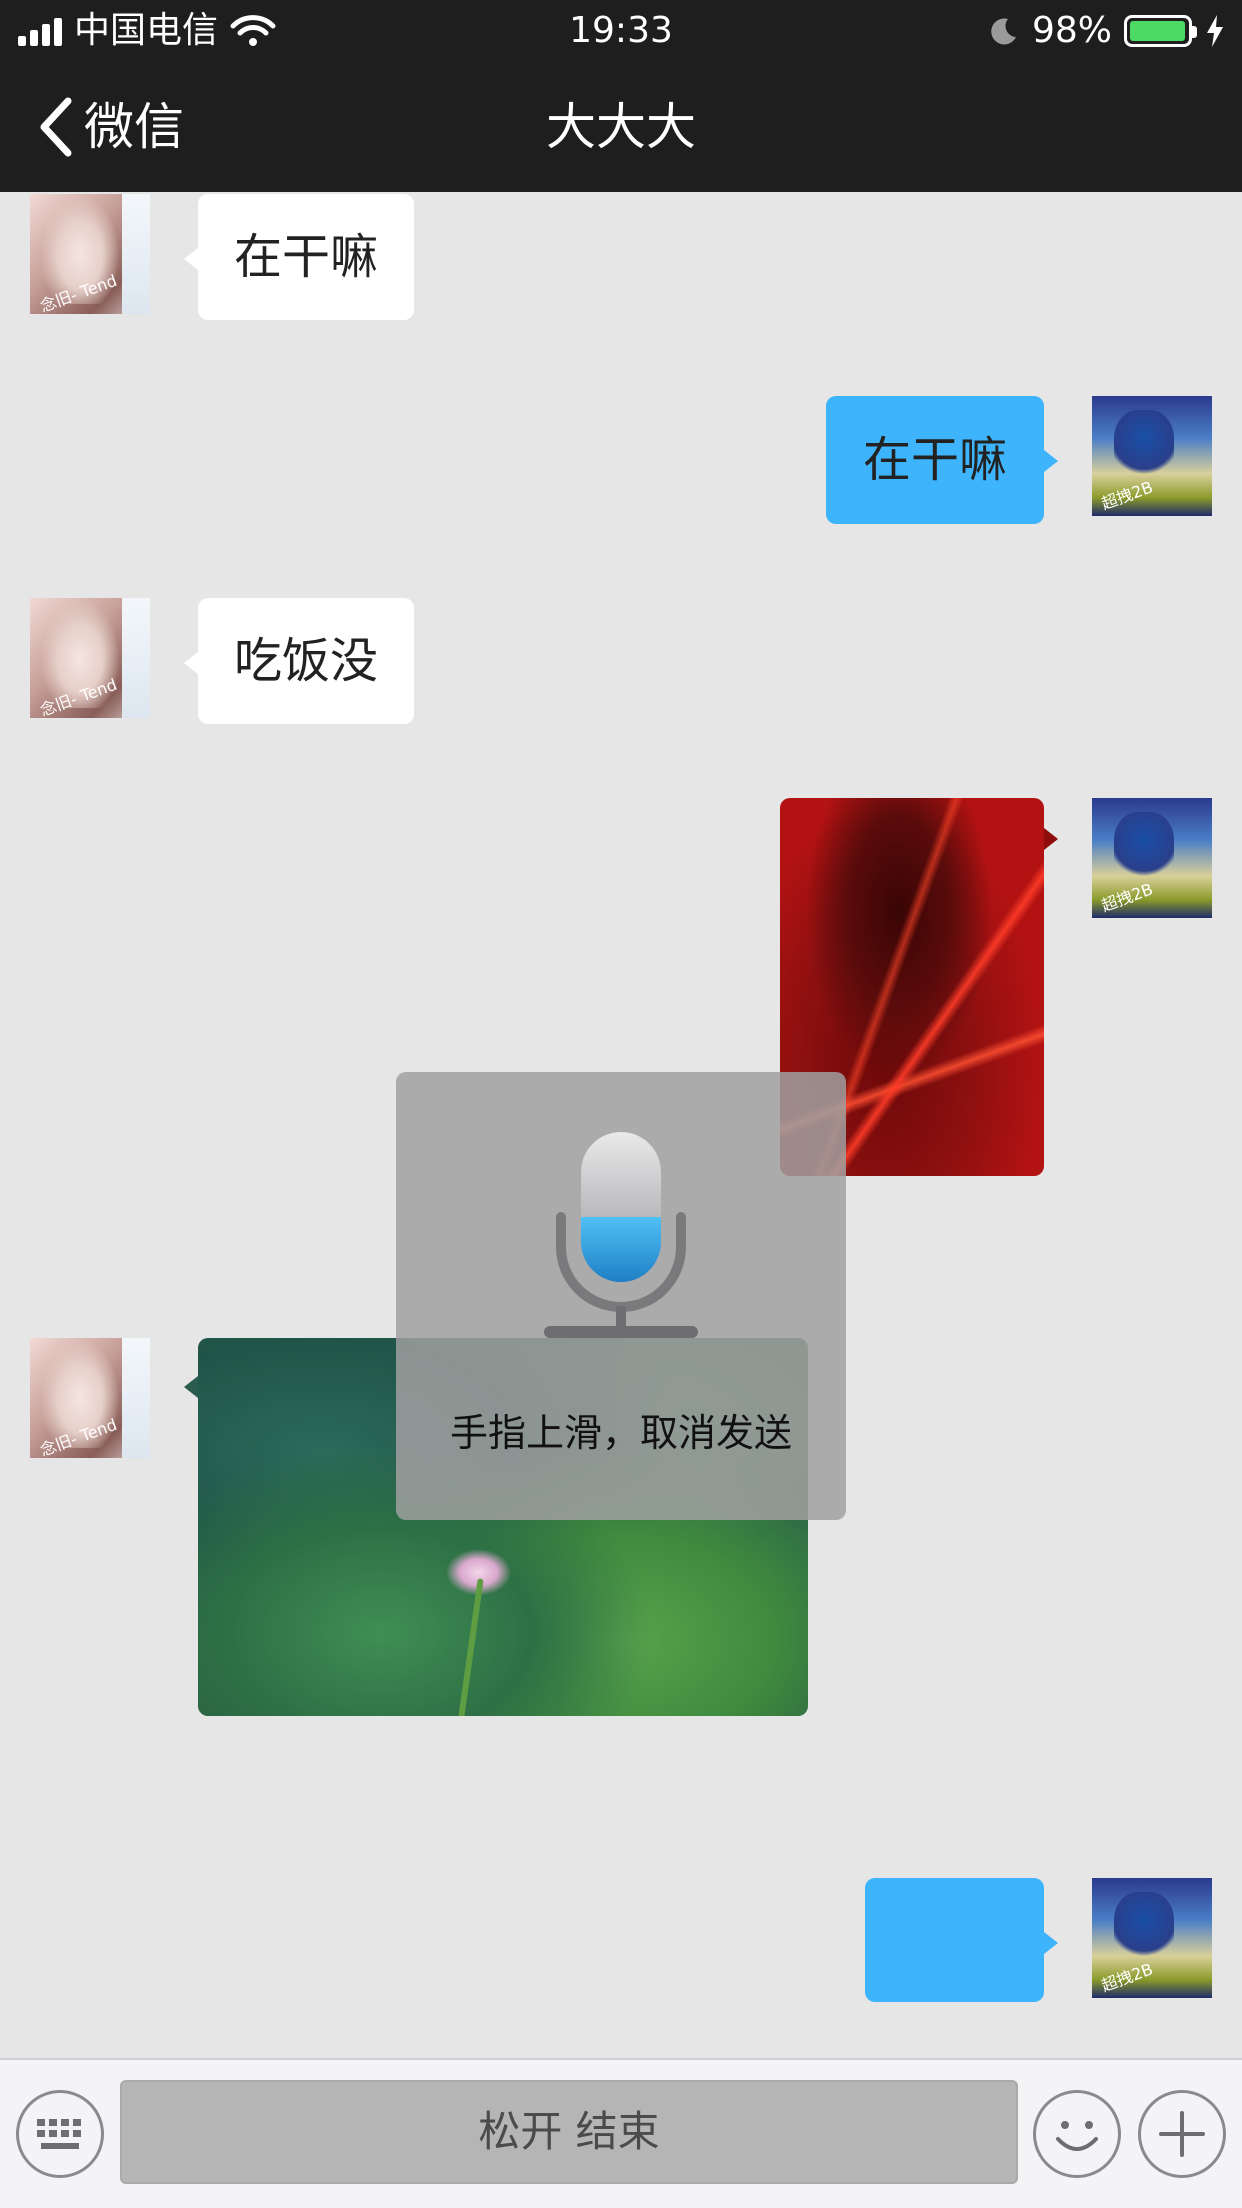 The height and width of the screenshot is (2208, 1242). I want to click on battery-icon, so click(1160, 31).